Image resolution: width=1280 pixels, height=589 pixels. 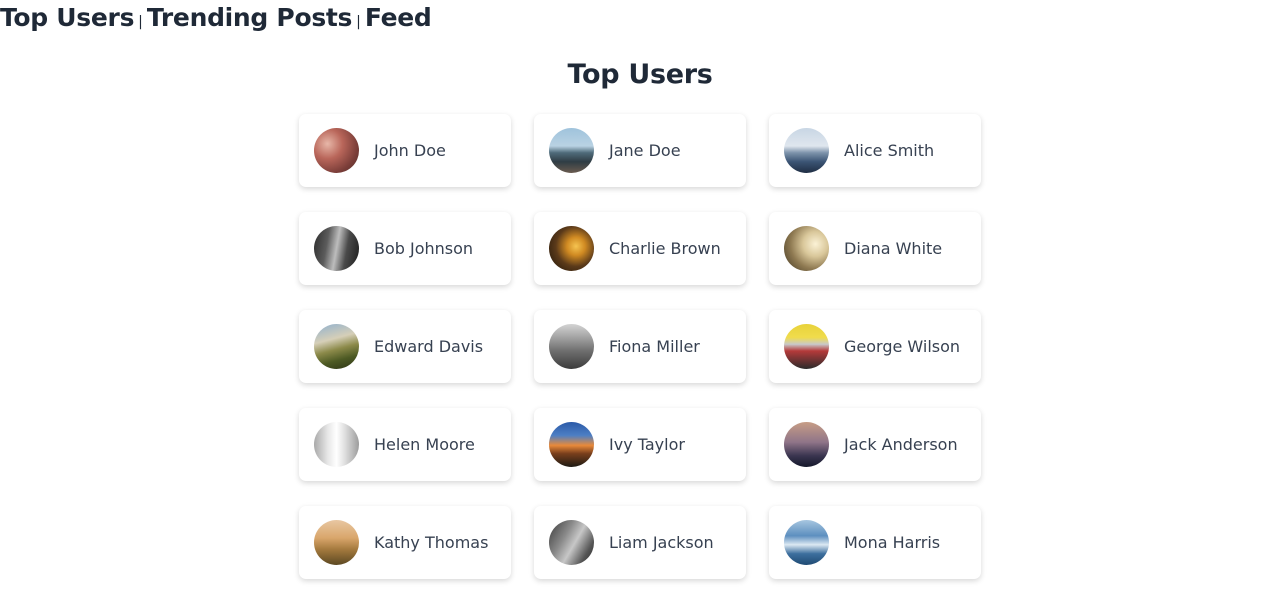 What do you see at coordinates (250, 18) in the screenshot?
I see `nav-link-trending-posts: Trending Posts` at bounding box center [250, 18].